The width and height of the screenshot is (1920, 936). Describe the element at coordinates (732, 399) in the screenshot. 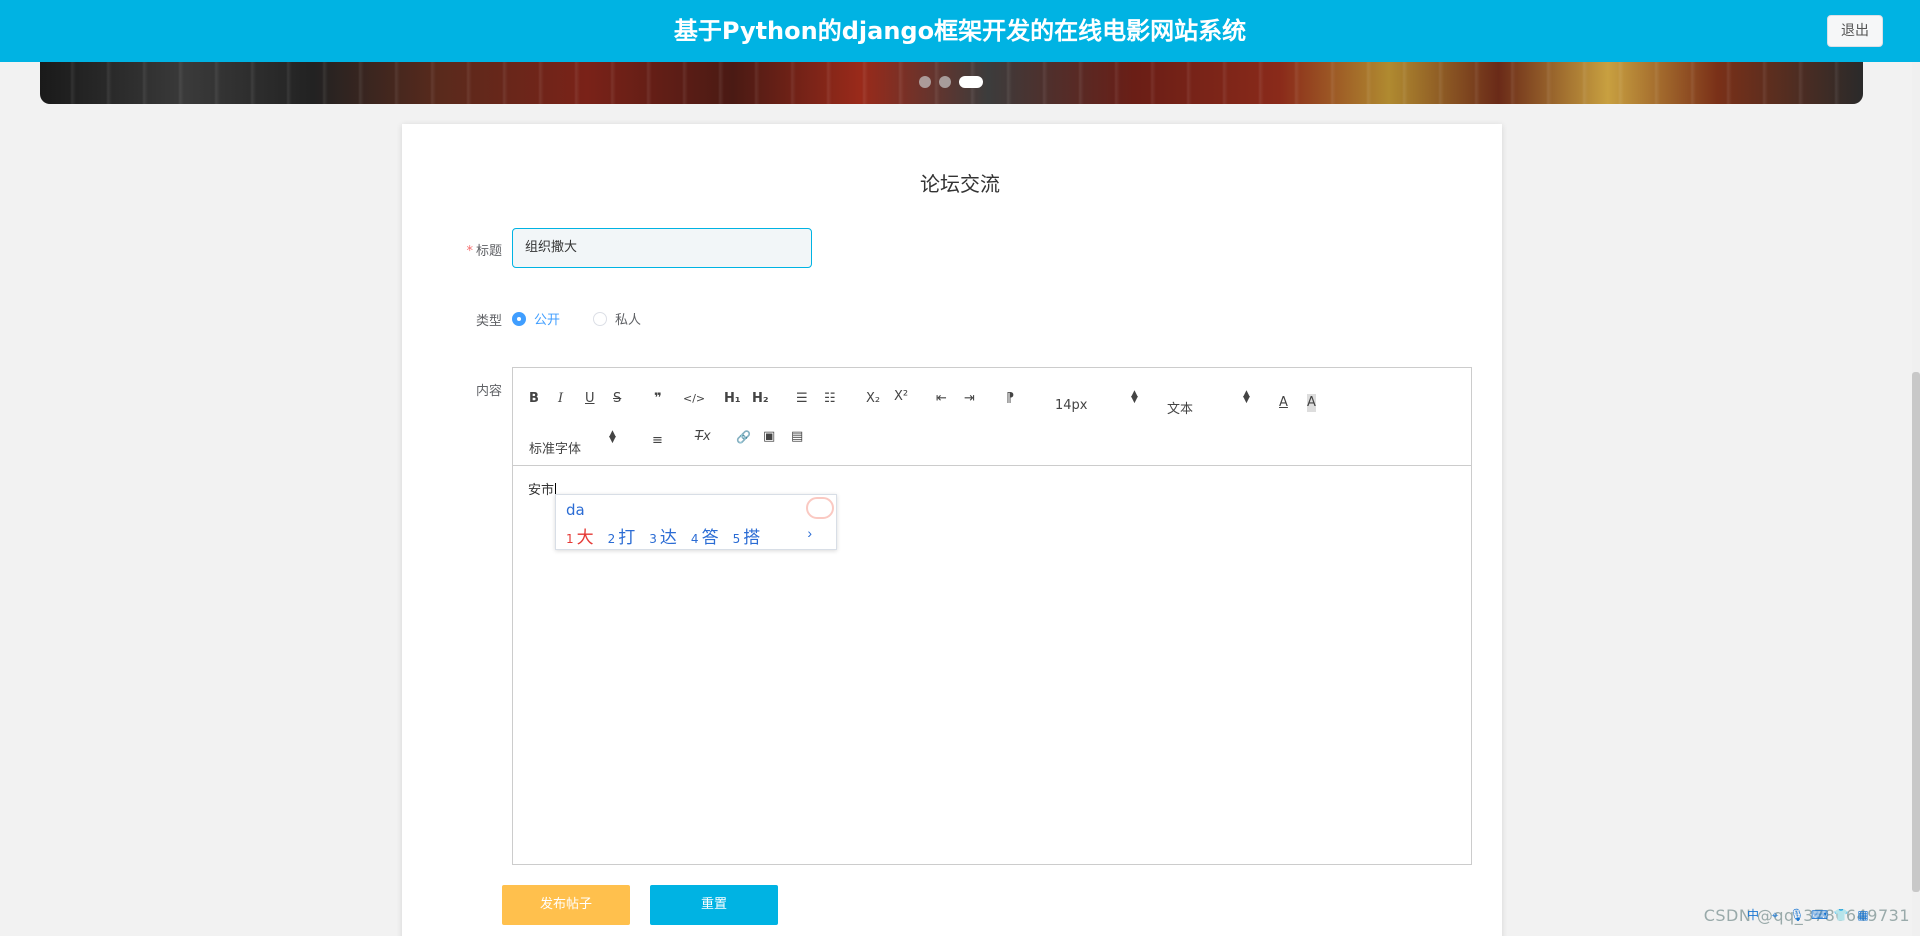

I see `header-1-button: H₁` at that location.